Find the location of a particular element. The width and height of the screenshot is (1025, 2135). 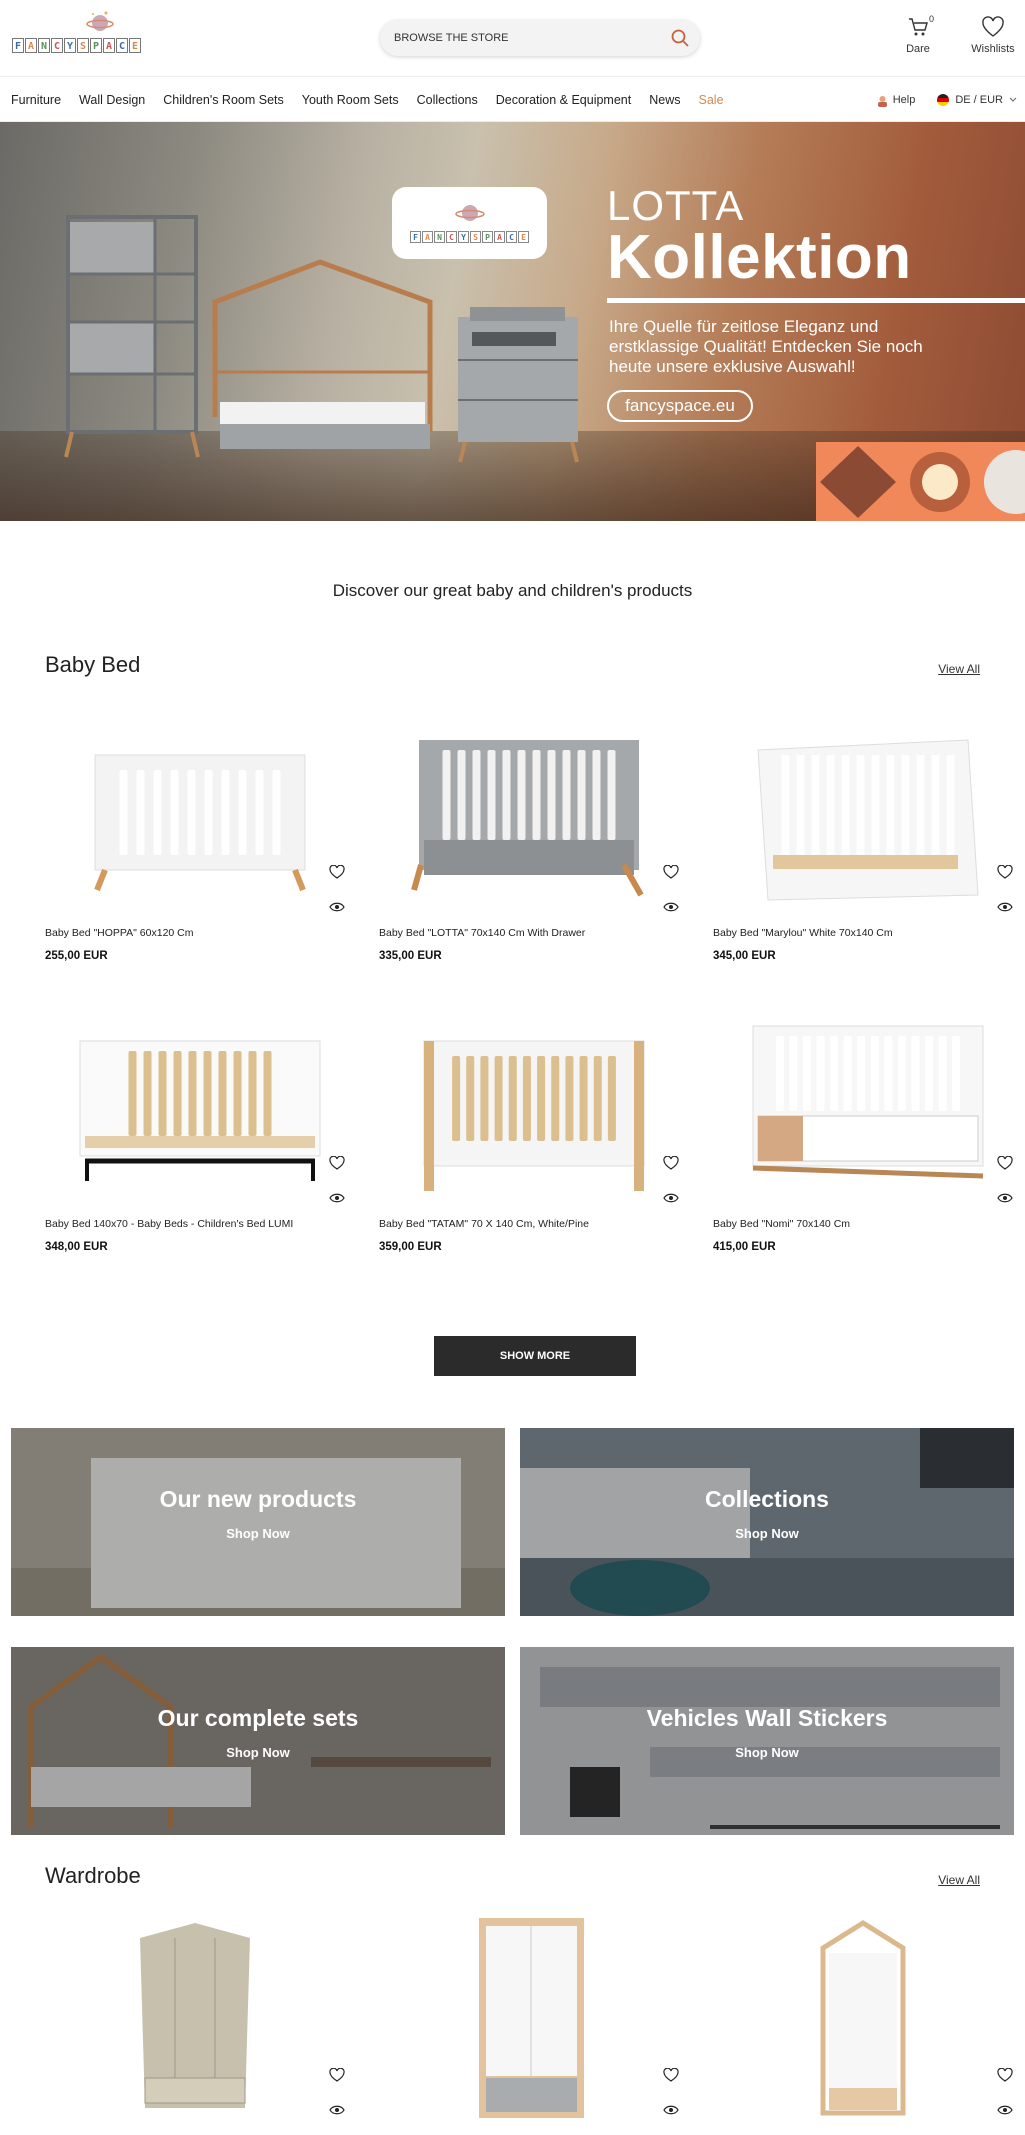

wardrobe-white-grey-image is located at coordinates (531, 2018).